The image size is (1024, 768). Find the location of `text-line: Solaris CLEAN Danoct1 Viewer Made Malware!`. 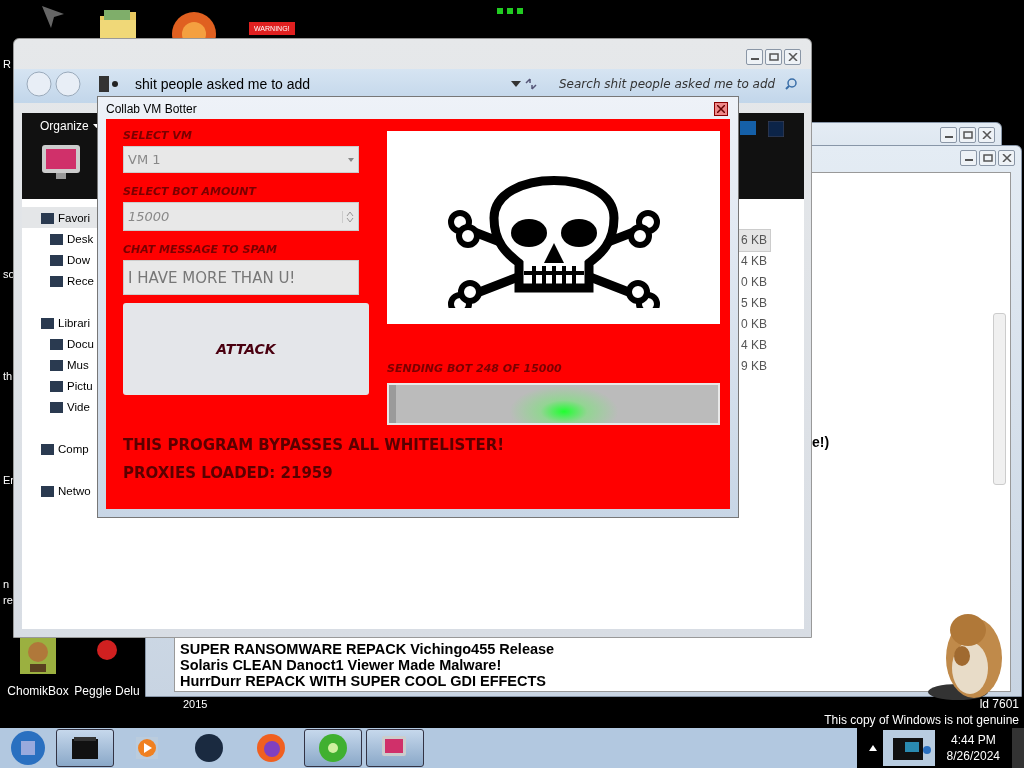

text-line: Solaris CLEAN Danoct1 Viewer Made Malware! is located at coordinates (341, 665).